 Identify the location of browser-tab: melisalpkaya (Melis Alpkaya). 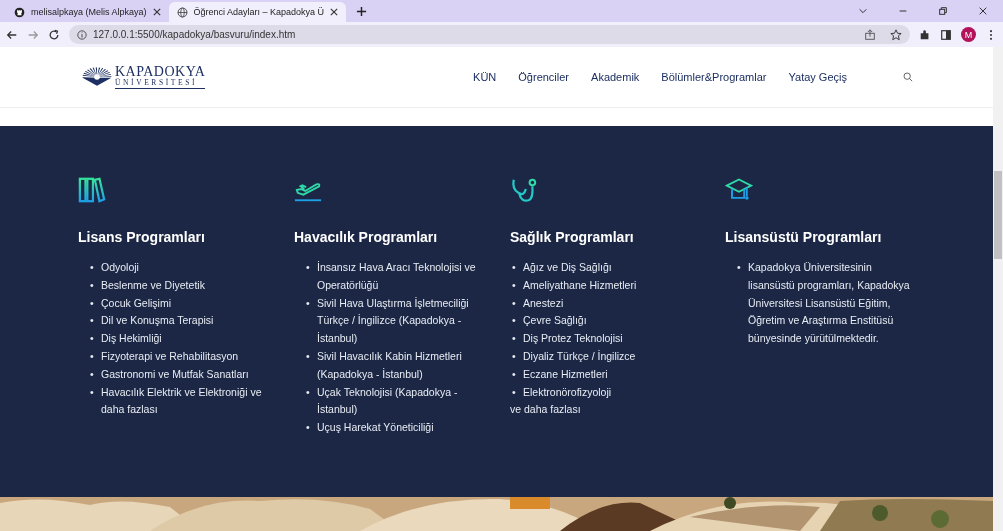
(87, 12).